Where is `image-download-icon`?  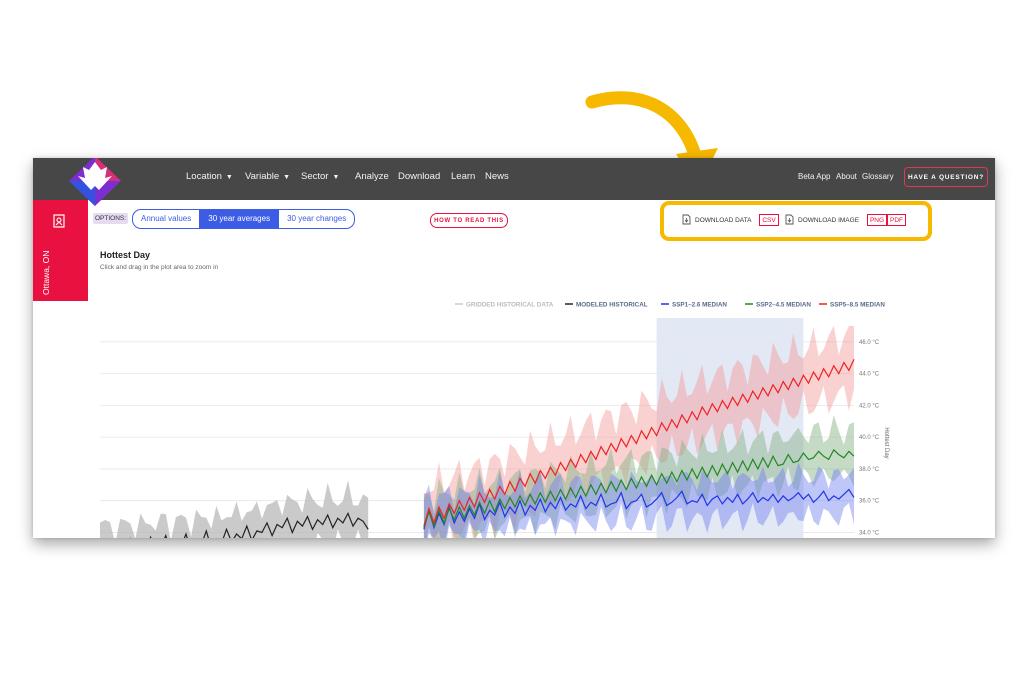 image-download-icon is located at coordinates (789, 219).